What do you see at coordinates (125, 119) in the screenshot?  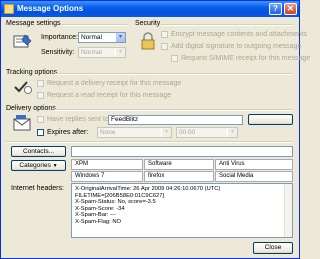 I see `replies-to-value: FeedBlitz` at bounding box center [125, 119].